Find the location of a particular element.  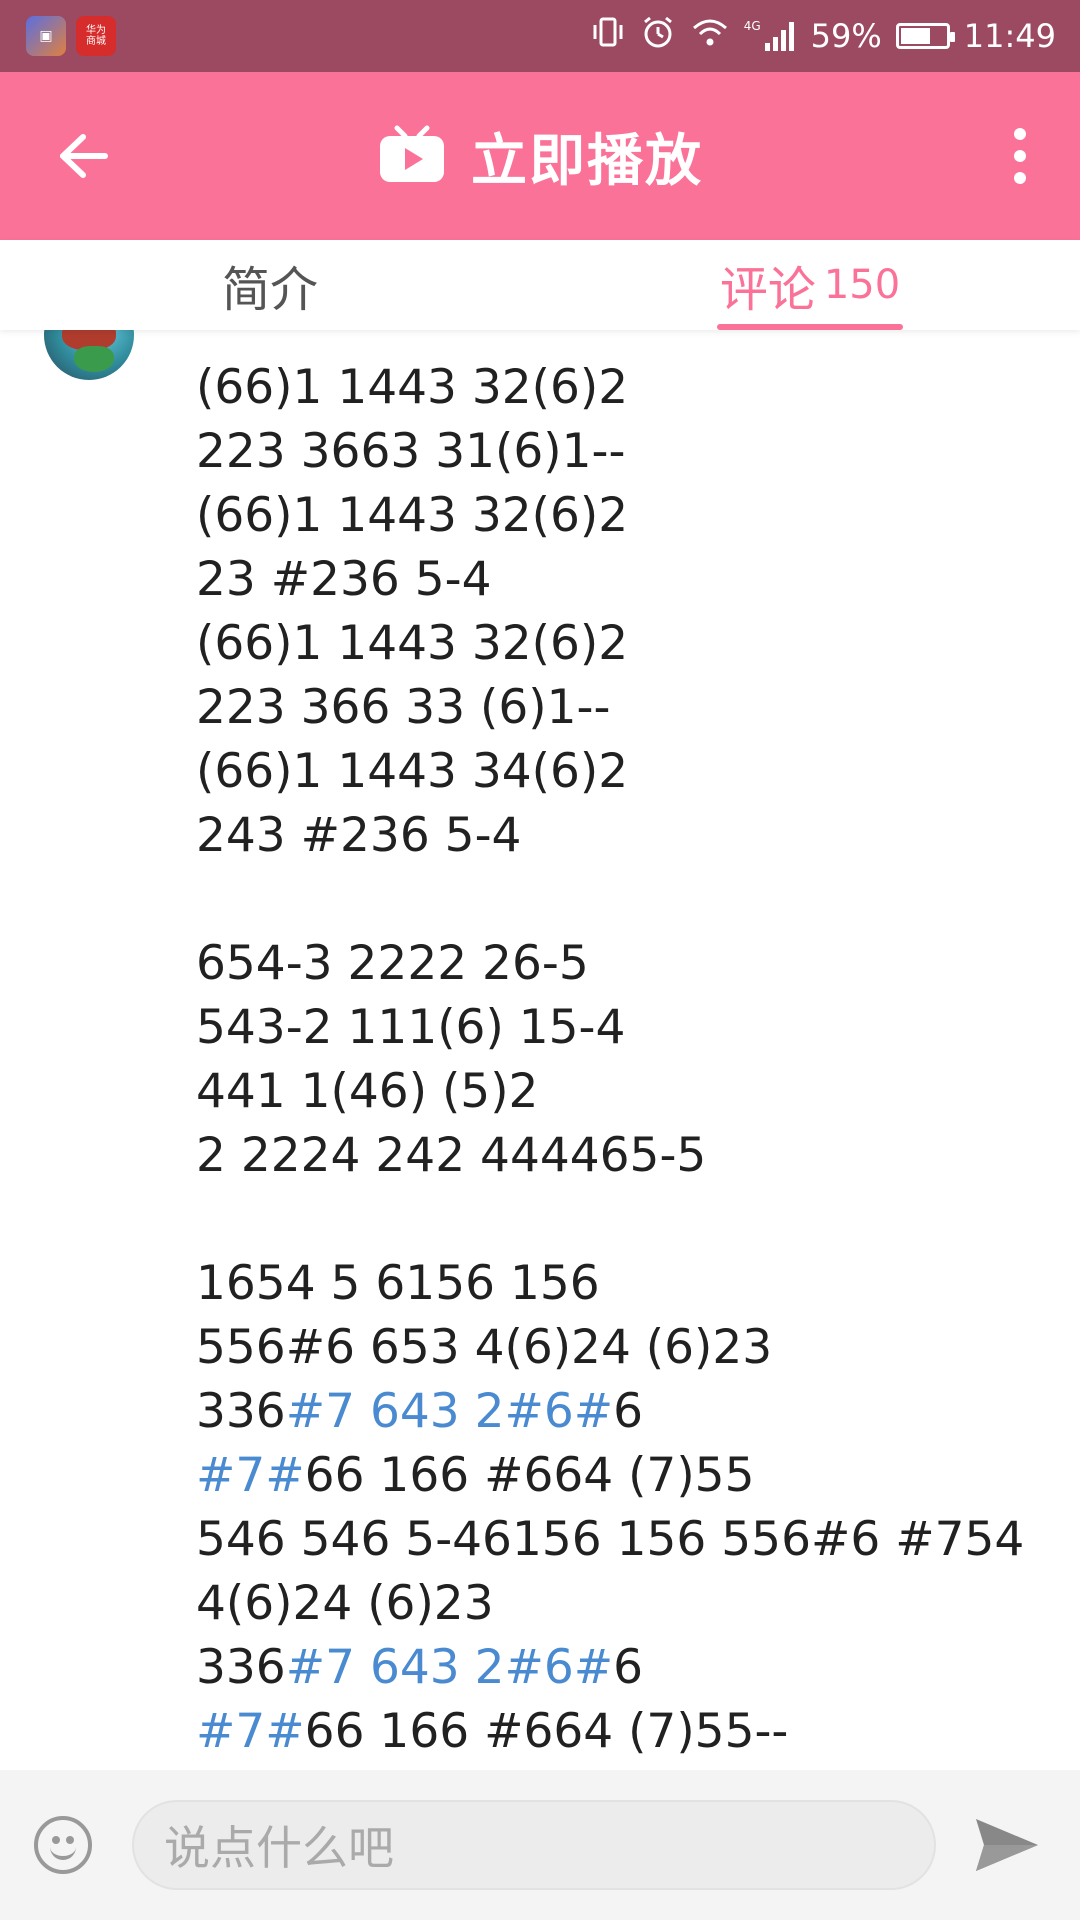

app-bar-title: 立即播放 is located at coordinates (587, 161).